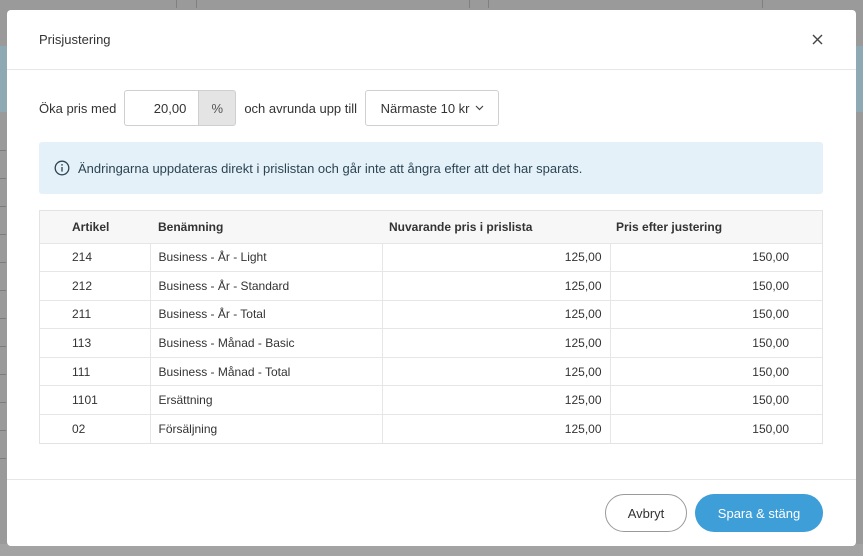 The image size is (863, 556). What do you see at coordinates (62, 168) in the screenshot?
I see `info-icon` at bounding box center [62, 168].